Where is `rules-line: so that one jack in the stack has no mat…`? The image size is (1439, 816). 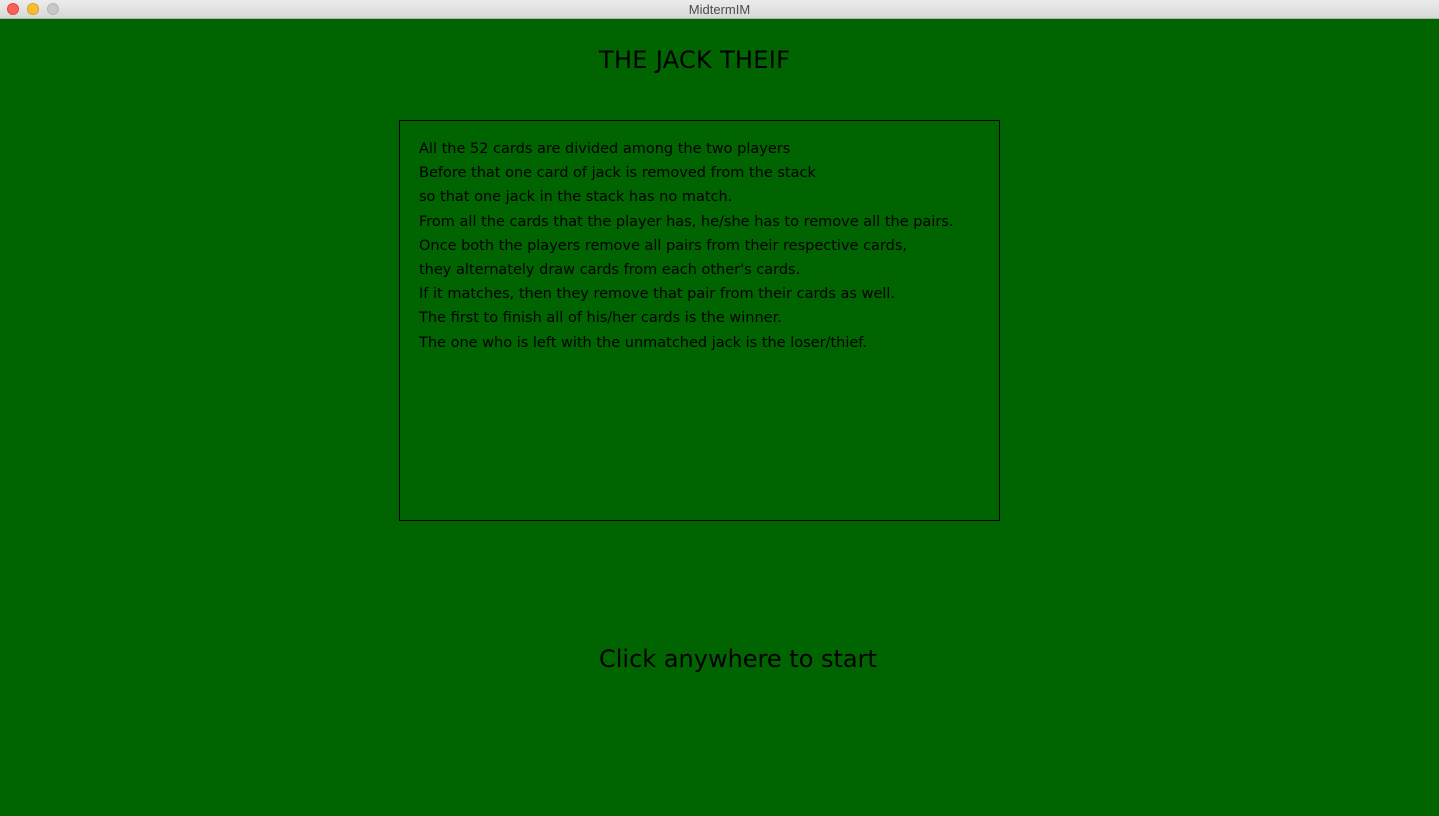 rules-line: so that one jack in the stack has no mat… is located at coordinates (576, 197).